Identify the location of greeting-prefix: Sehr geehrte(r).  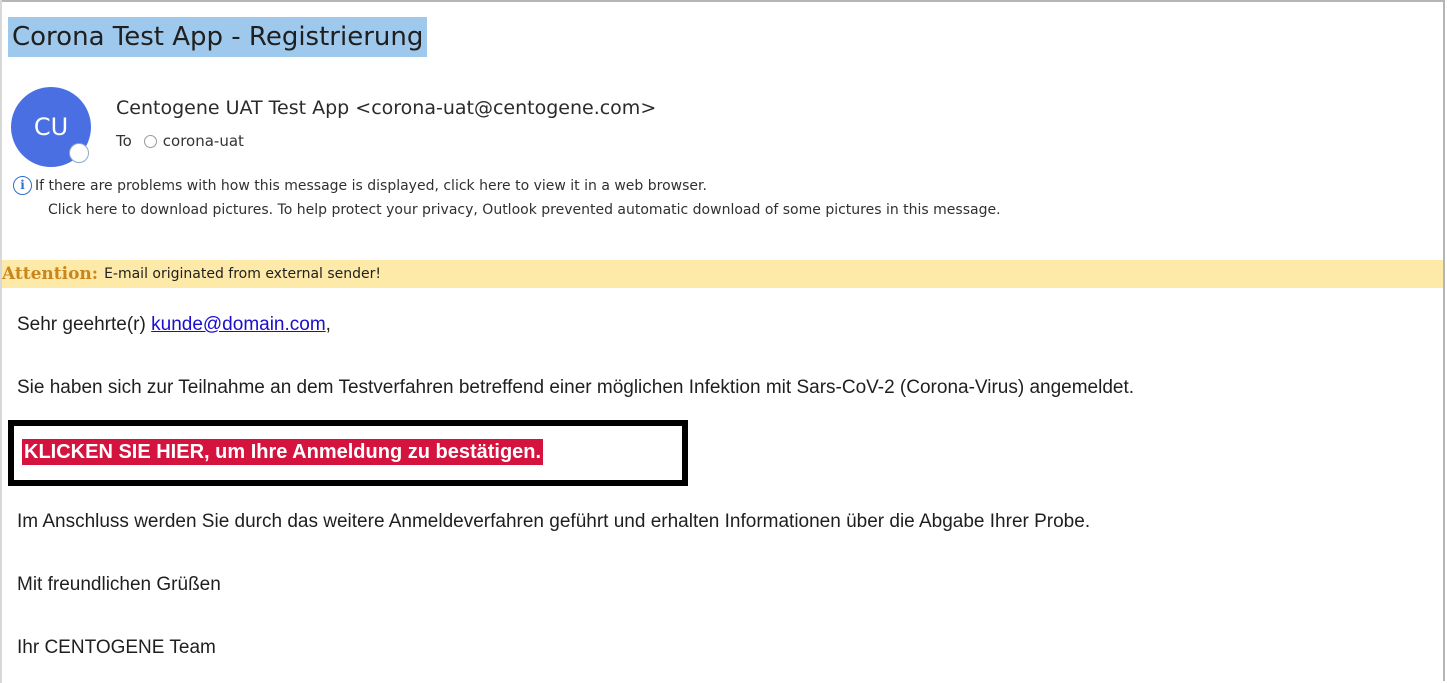
(84, 324).